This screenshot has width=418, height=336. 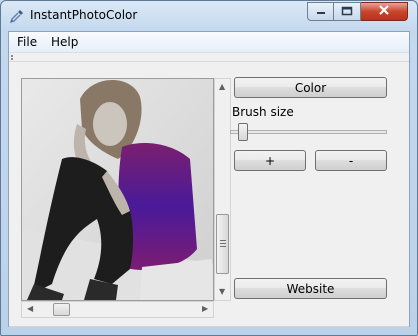 I want to click on minimize-button, so click(x=320, y=11).